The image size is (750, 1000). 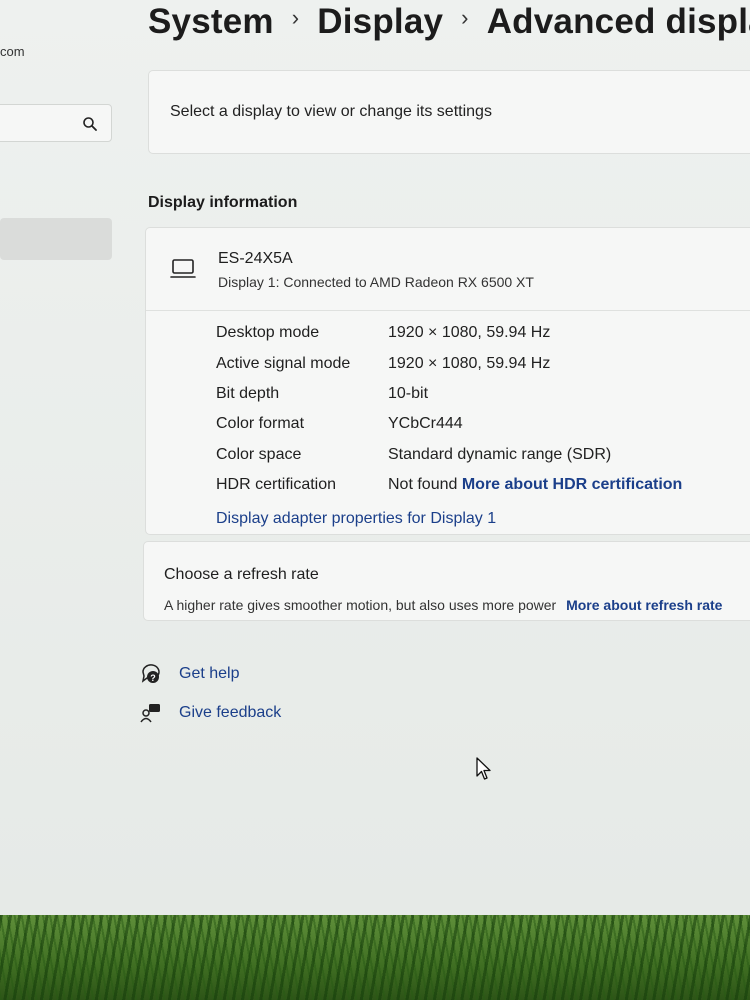 What do you see at coordinates (276, 484) in the screenshot?
I see `info-label: HDR certification` at bounding box center [276, 484].